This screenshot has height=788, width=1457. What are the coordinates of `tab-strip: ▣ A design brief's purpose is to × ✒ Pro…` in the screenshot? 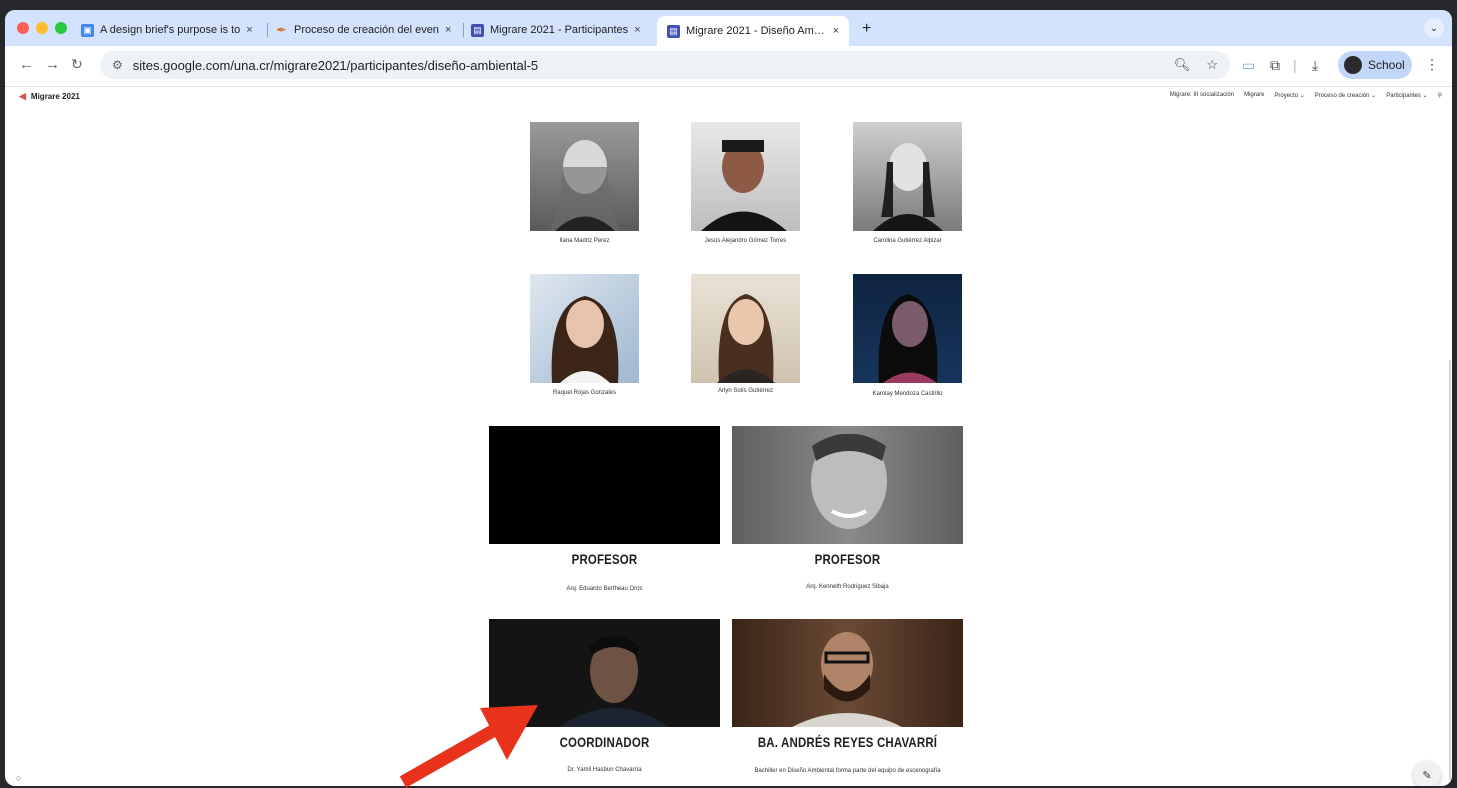 It's located at (728, 28).